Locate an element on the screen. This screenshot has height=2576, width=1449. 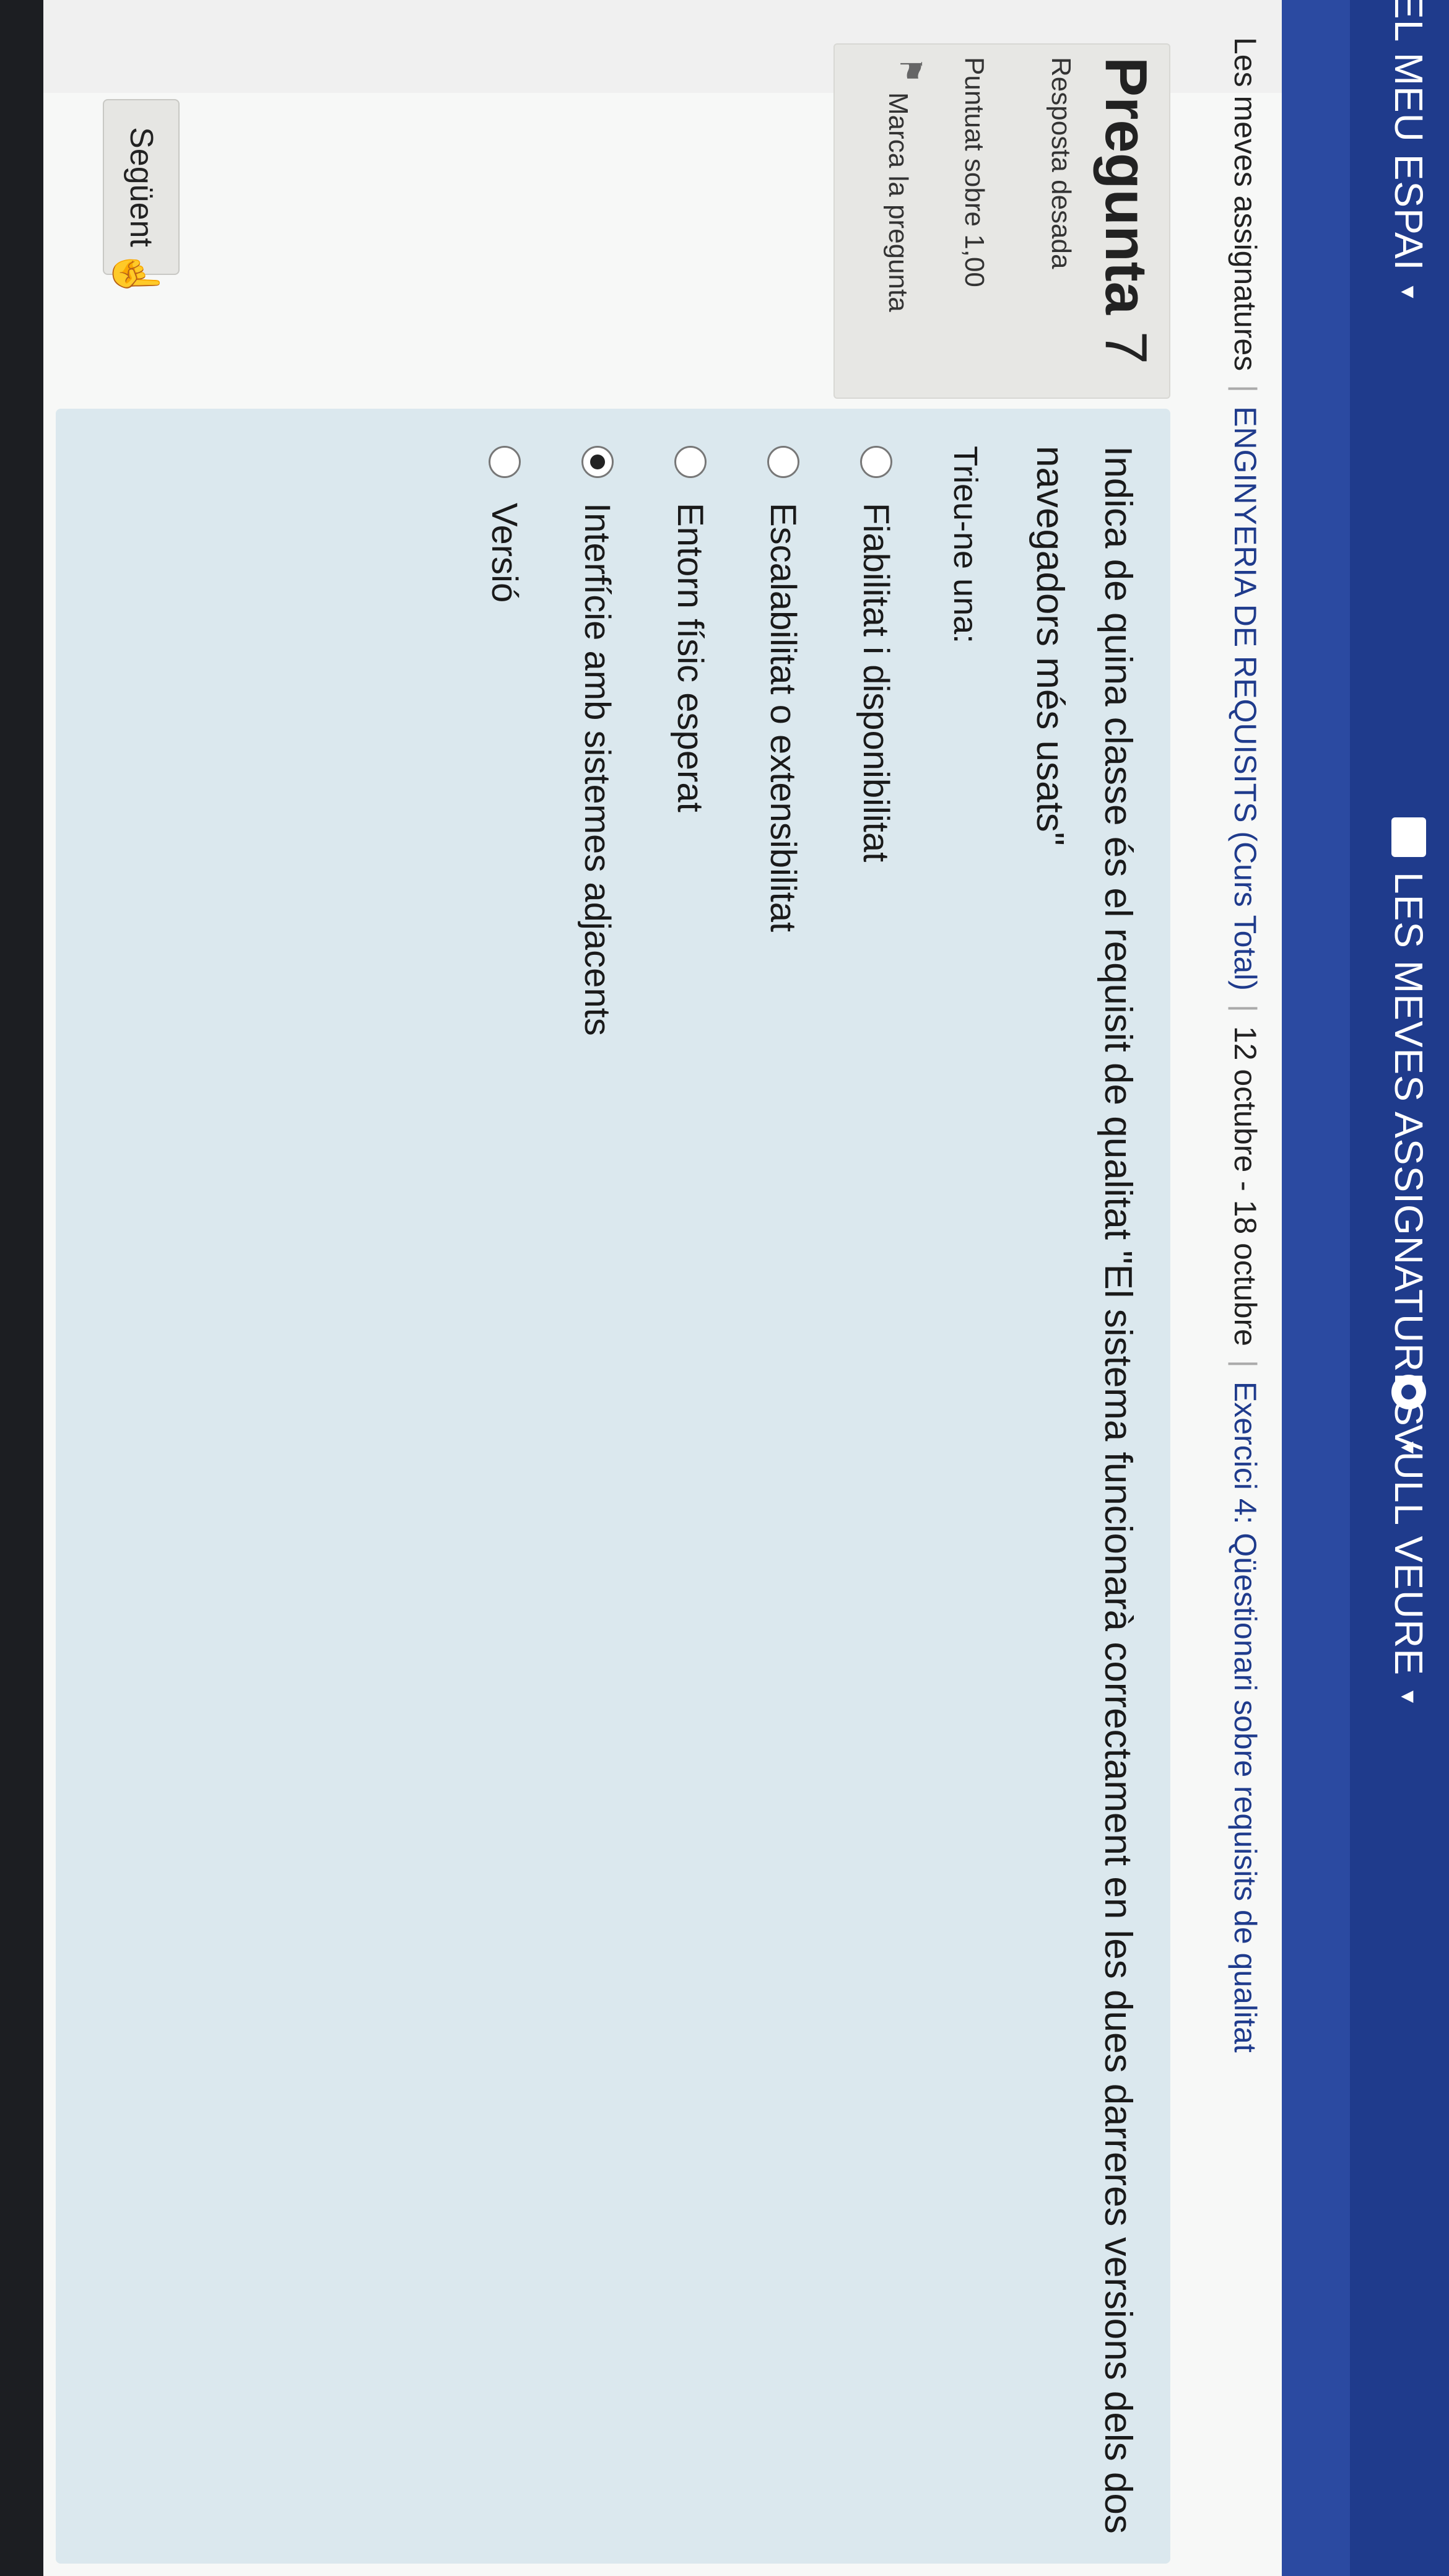
answer-option: Fiabilitat i disponibilitat is located at coordinates (876, 741).